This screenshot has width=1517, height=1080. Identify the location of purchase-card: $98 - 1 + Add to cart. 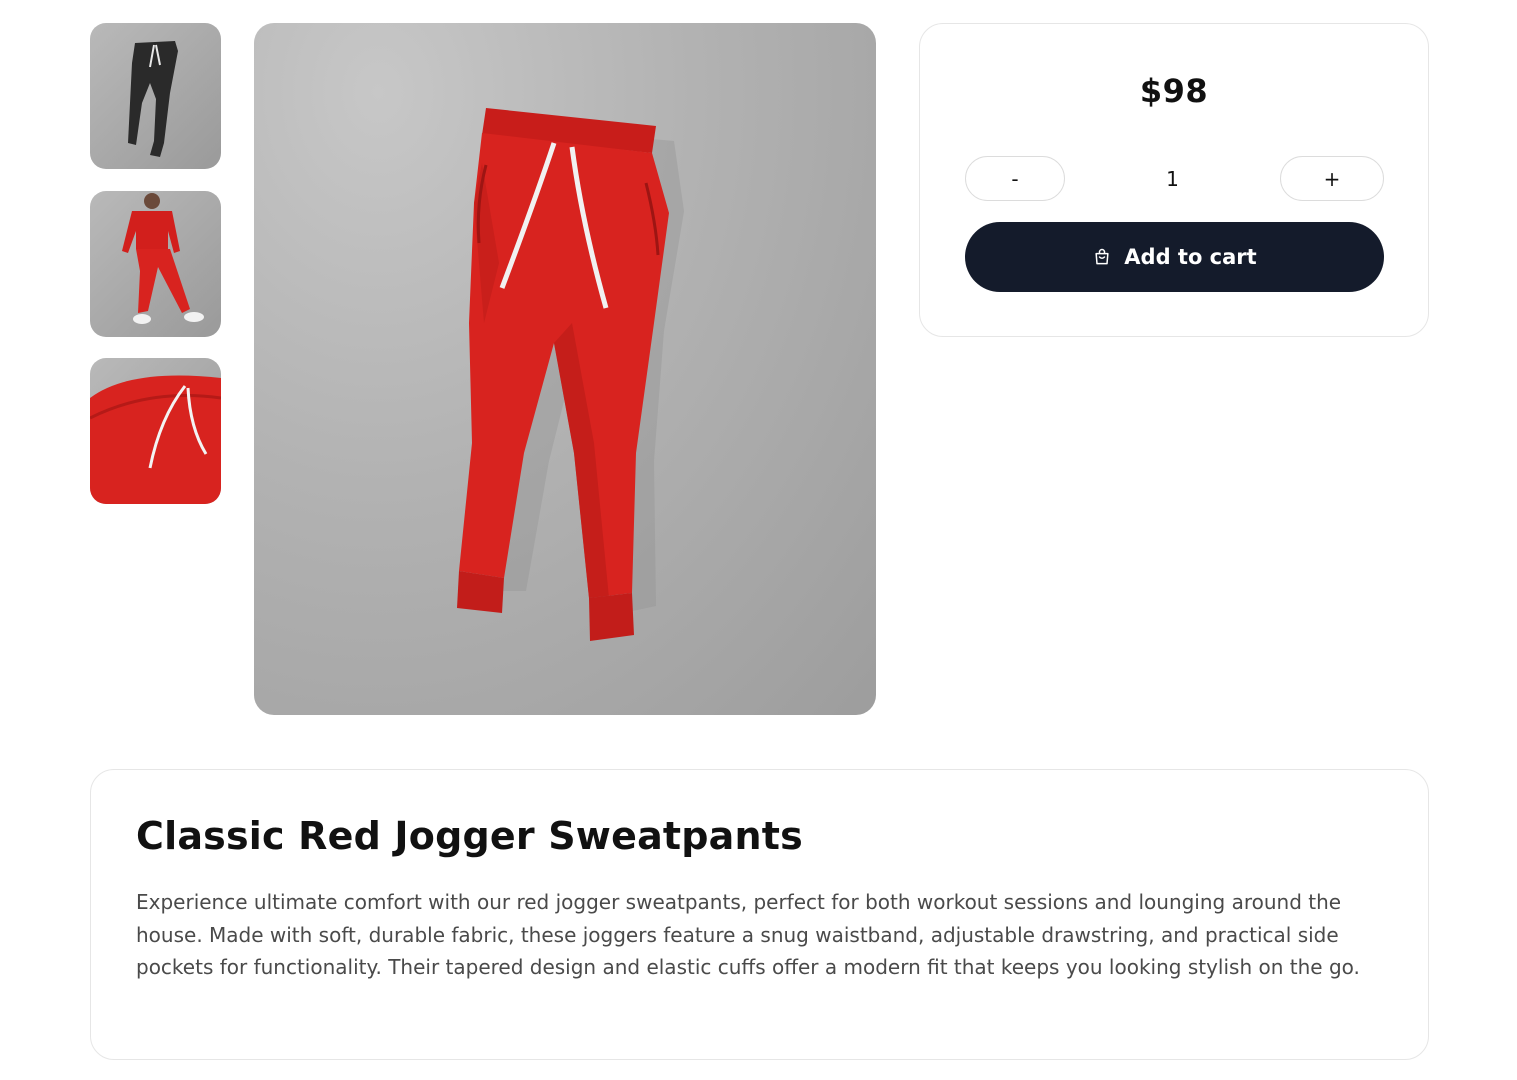
(1174, 180).